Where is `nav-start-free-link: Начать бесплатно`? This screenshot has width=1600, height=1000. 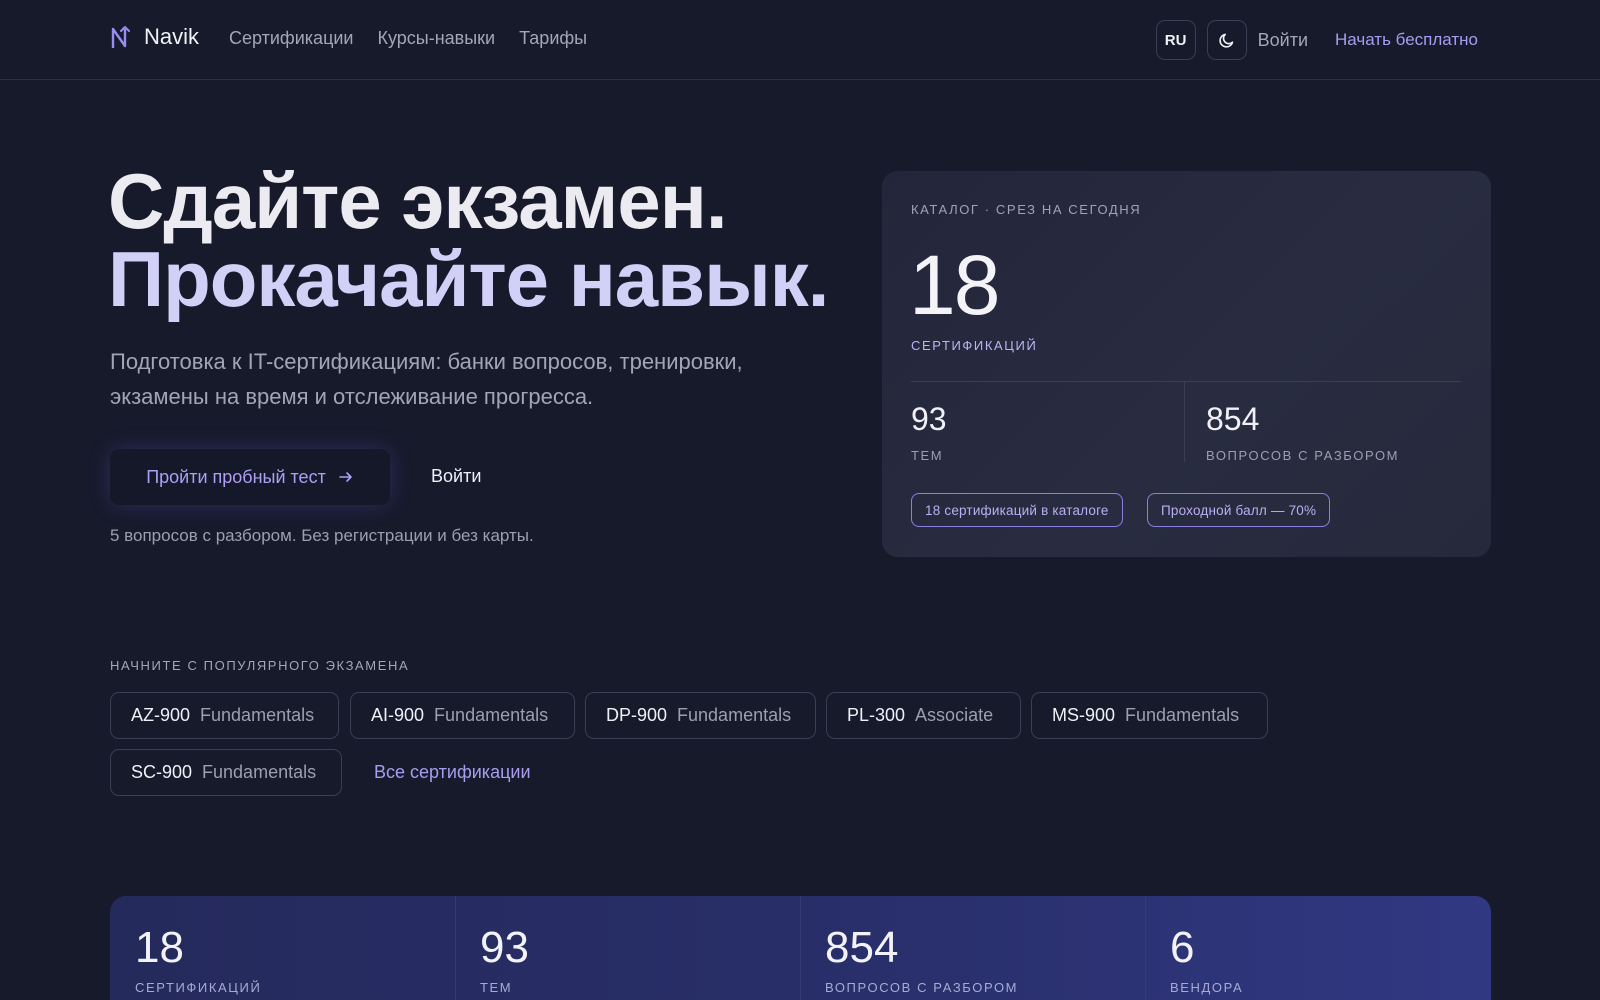
nav-start-free-link: Начать бесплатно is located at coordinates (1406, 40).